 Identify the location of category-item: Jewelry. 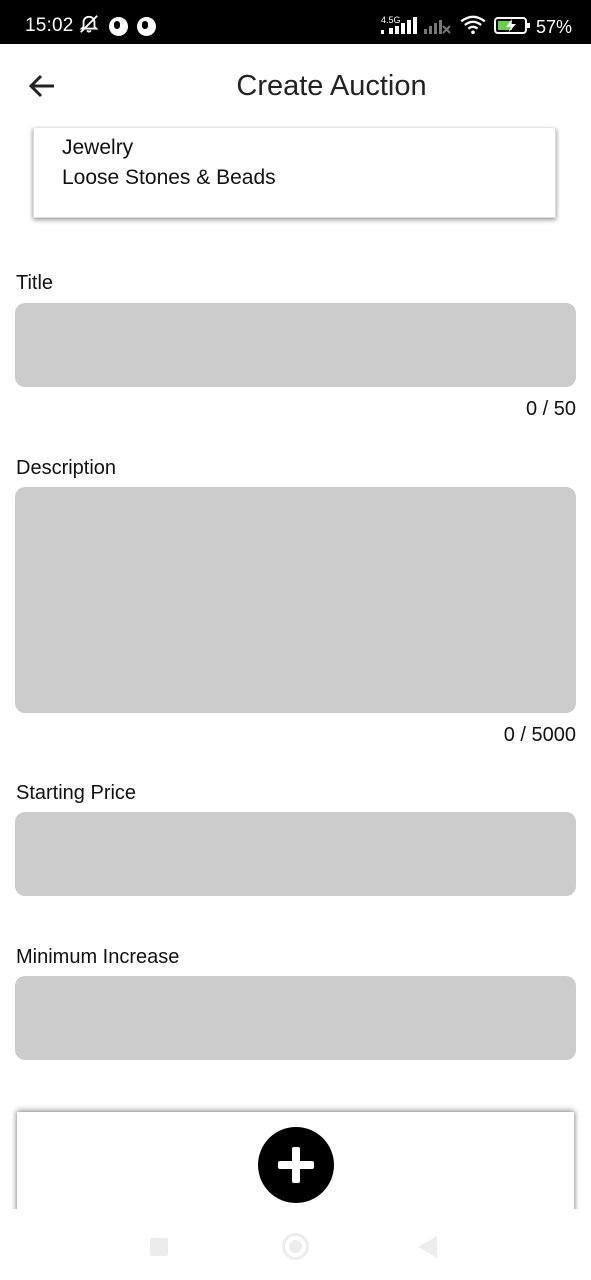
(97, 148).